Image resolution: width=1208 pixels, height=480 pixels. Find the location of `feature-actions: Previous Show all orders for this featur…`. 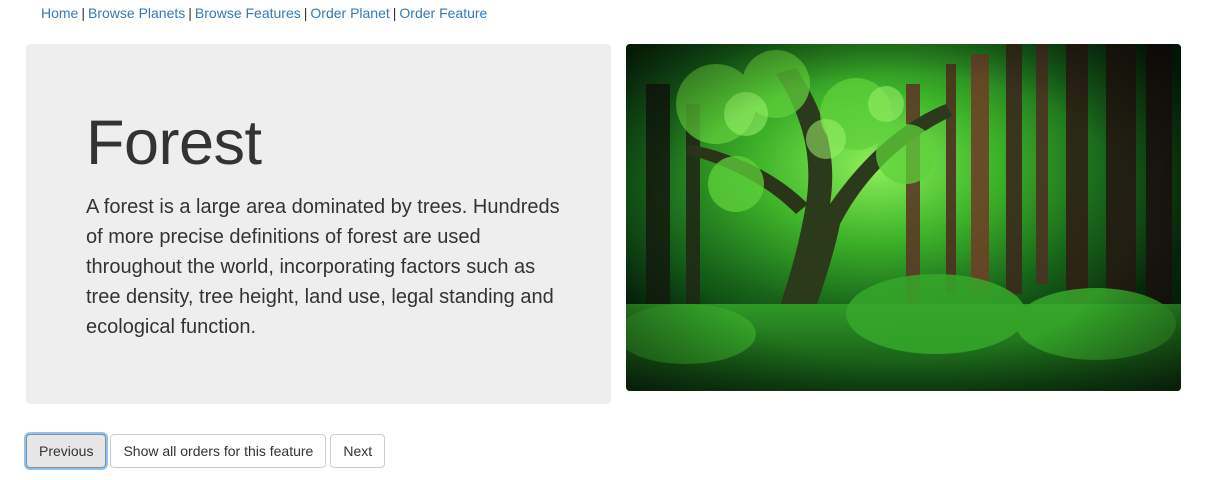

feature-actions: Previous Show all orders for this featur… is located at coordinates (206, 451).